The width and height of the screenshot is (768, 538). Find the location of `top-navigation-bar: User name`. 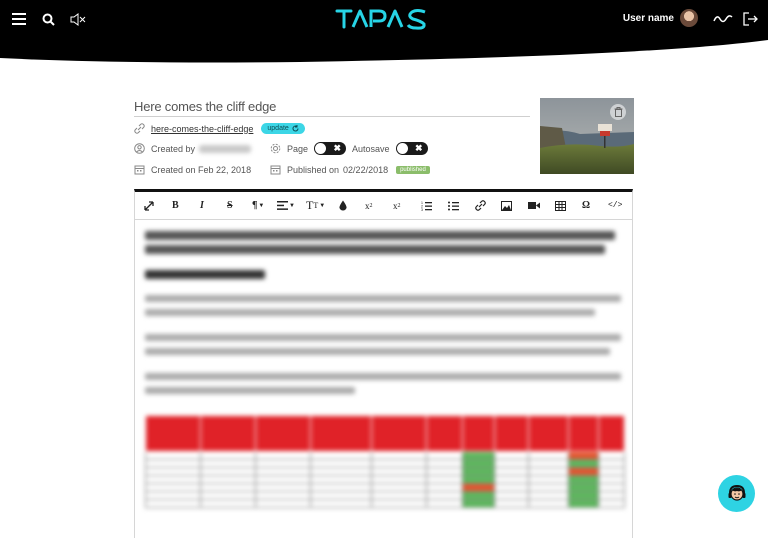

top-navigation-bar: User name is located at coordinates (384, 33).